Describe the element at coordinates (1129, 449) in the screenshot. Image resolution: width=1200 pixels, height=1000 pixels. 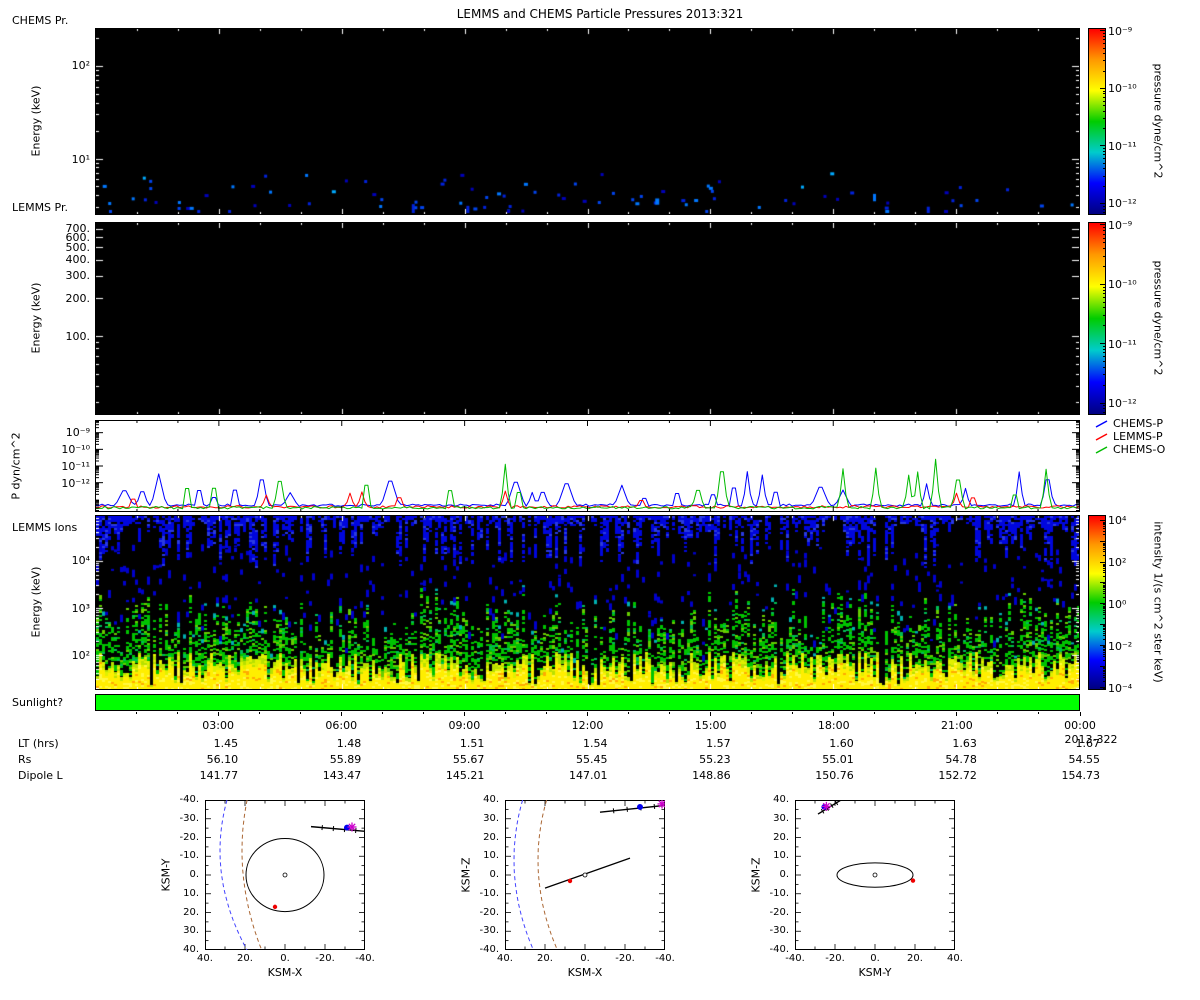
I see `legend-item-chems-o: CHEMS-O` at that location.